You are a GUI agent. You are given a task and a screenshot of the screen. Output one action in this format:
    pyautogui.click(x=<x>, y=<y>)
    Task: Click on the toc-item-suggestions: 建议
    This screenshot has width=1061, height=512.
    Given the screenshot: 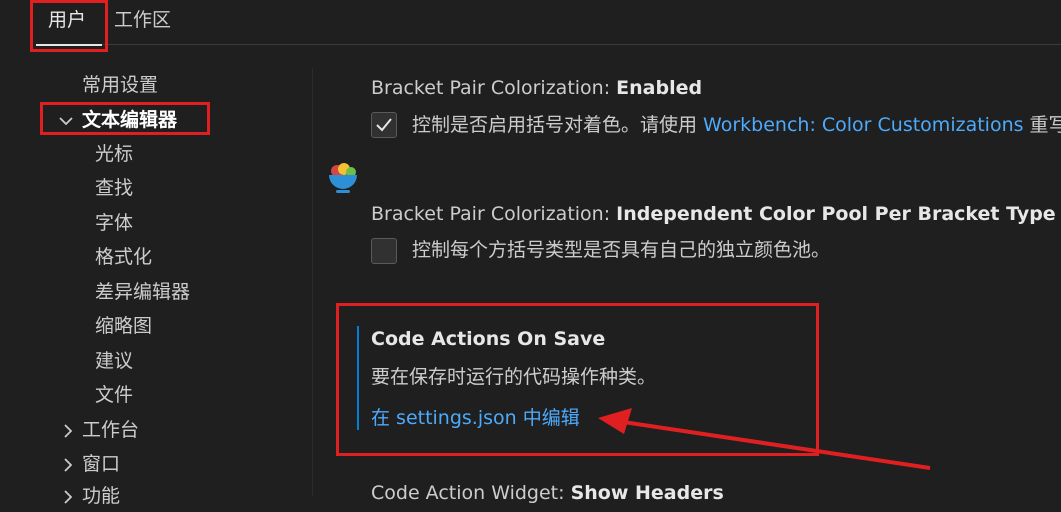 What is the action you would take?
    pyautogui.click(x=114, y=361)
    